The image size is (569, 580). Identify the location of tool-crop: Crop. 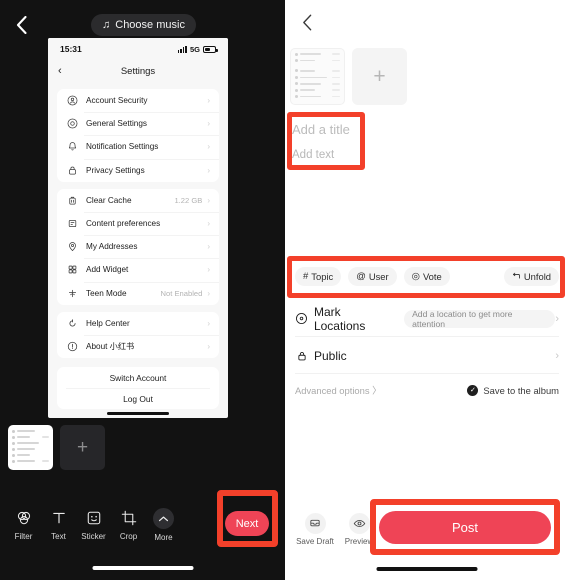
(128, 525).